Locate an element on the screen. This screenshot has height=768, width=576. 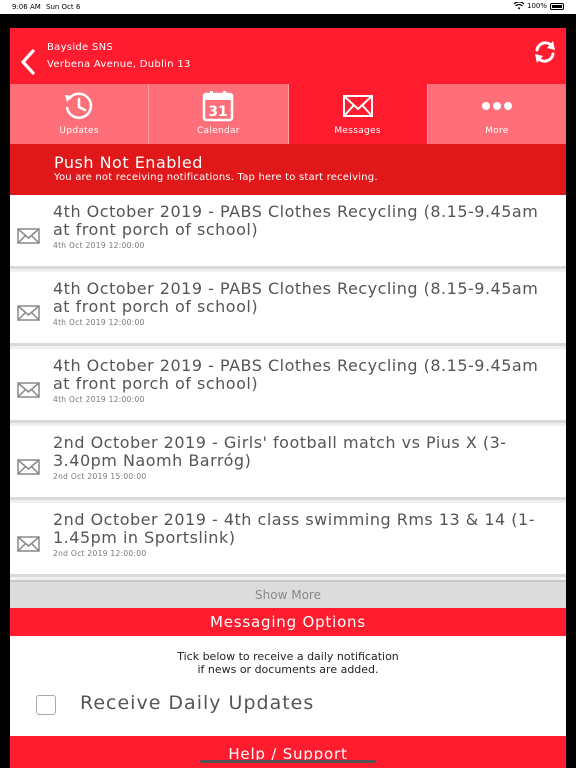
daily-updates-label: Receive Daily Updates is located at coordinates (197, 703).